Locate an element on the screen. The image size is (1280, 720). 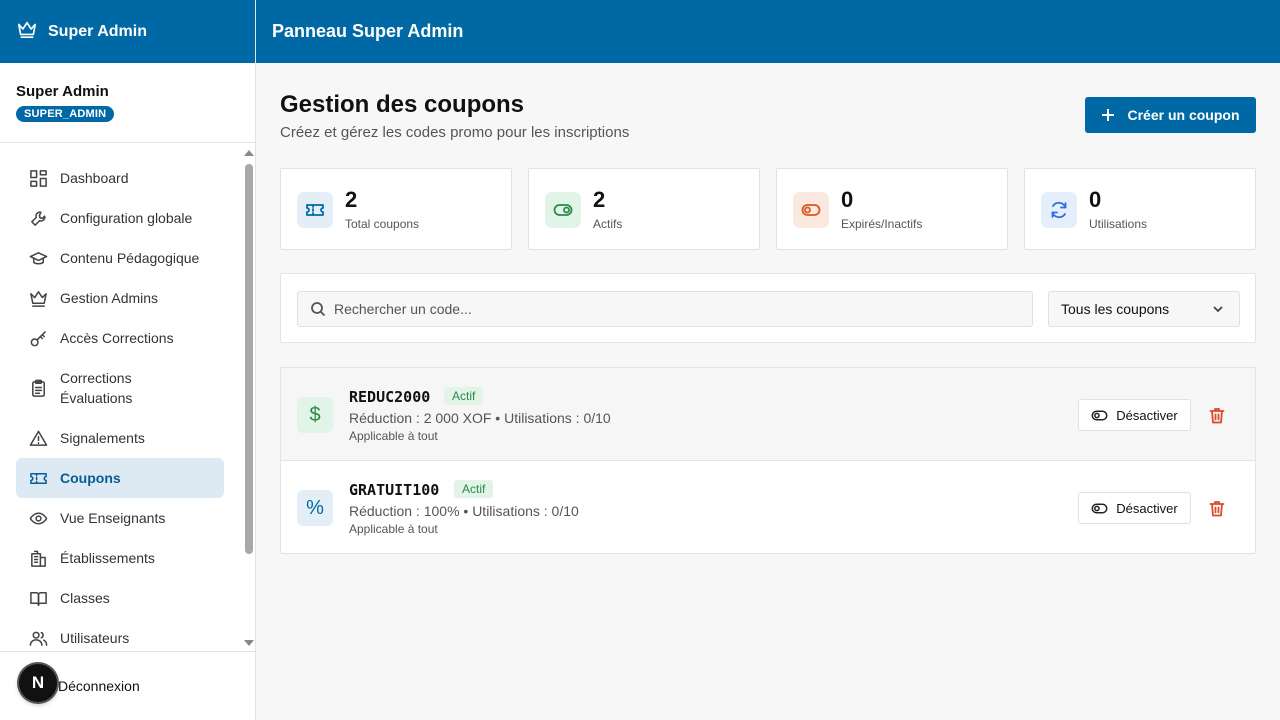
avatar: N is located at coordinates (38, 683).